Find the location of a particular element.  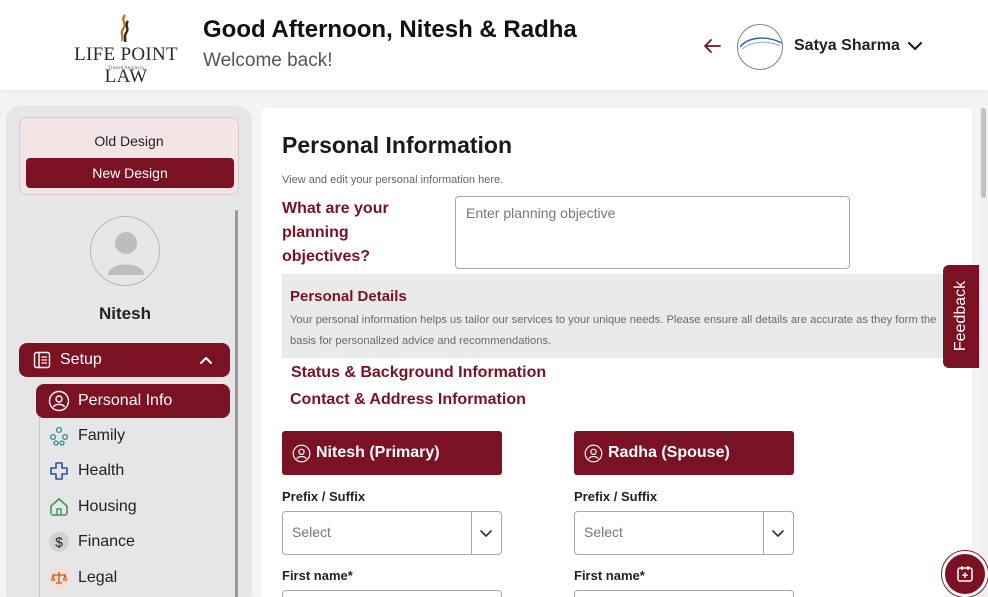

dollar-icon: $ is located at coordinates (59, 542).